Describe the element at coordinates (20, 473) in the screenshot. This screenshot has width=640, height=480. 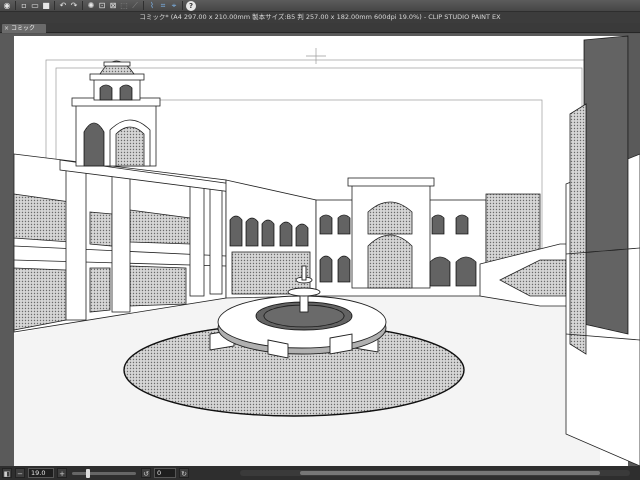
I see `zoom-out-icon: −` at that location.